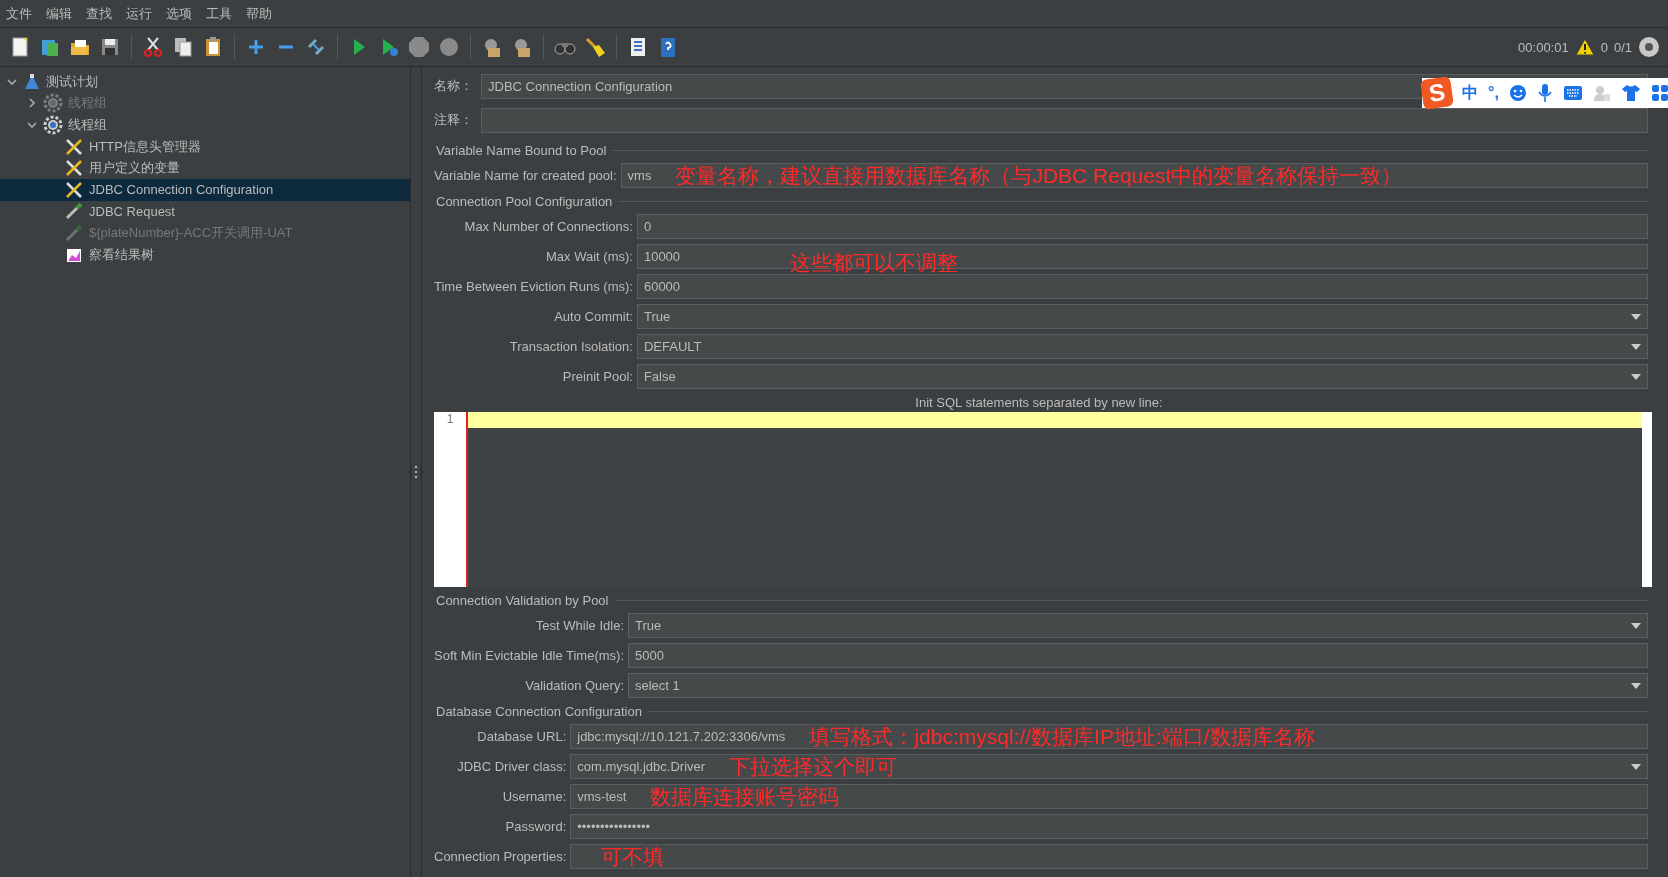  Describe the element at coordinates (1493, 93) in the screenshot. I see `ime-punctuation: °,` at that location.